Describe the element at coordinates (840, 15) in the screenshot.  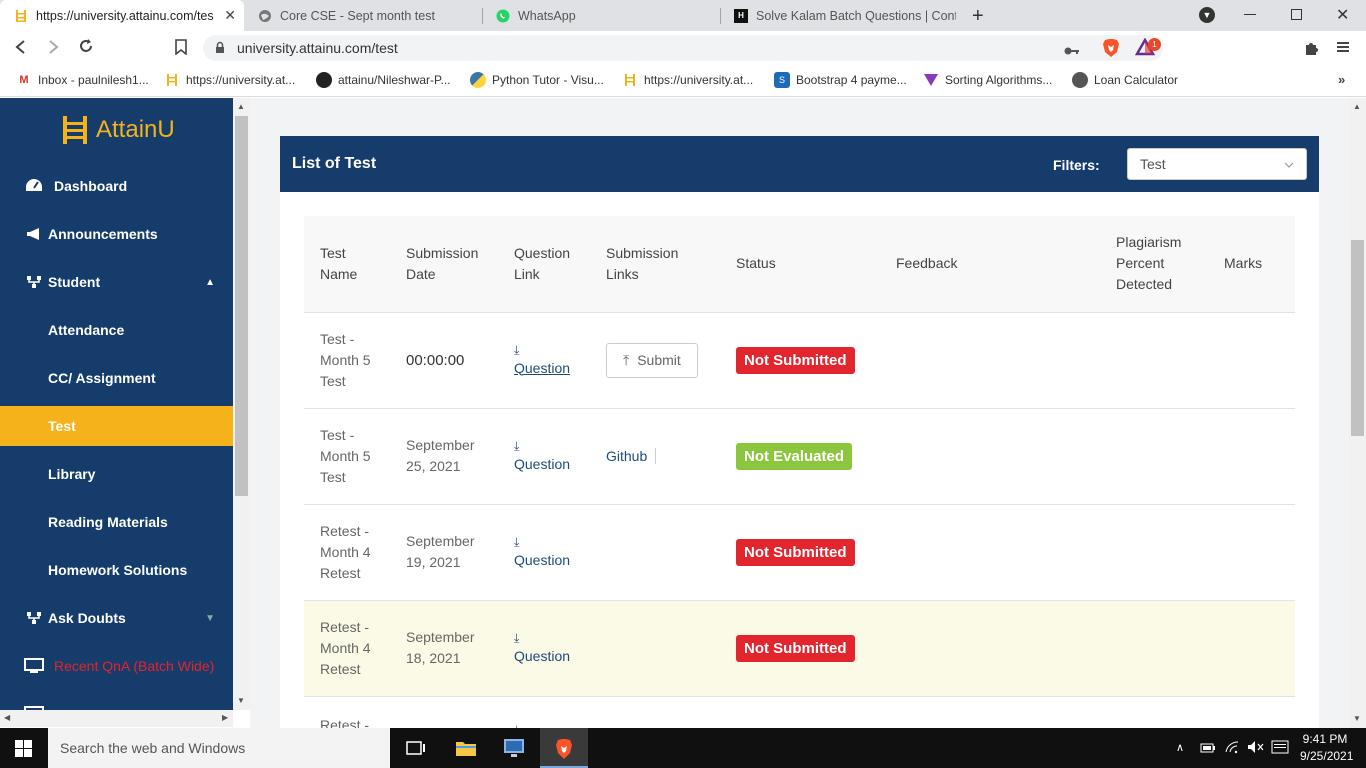
I see `tab-solve-kalam: H Solve Kalam Batch Questions | Contest` at that location.